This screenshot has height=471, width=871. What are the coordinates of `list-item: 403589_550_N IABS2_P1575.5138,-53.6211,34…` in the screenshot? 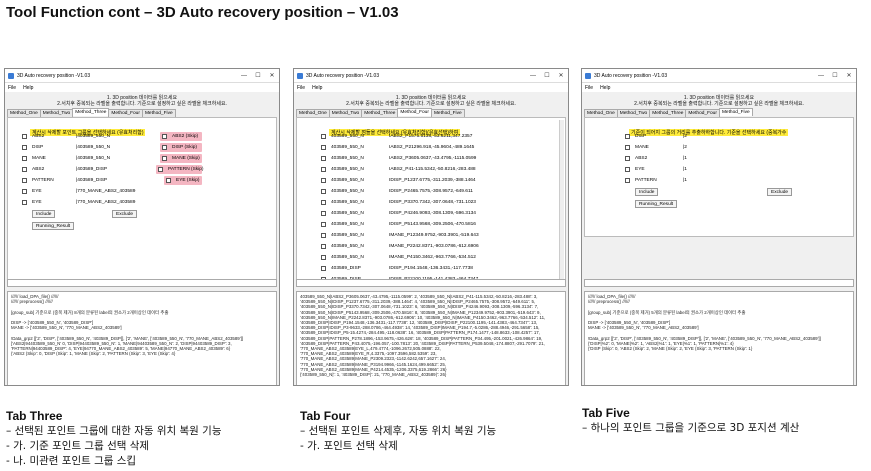 It's located at (396, 136).